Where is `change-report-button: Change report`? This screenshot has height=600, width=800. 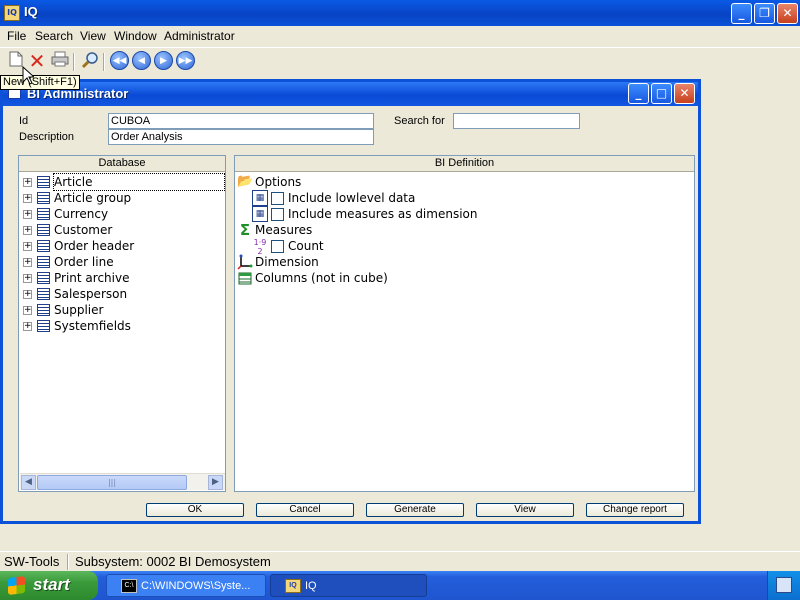 change-report-button: Change report is located at coordinates (635, 510).